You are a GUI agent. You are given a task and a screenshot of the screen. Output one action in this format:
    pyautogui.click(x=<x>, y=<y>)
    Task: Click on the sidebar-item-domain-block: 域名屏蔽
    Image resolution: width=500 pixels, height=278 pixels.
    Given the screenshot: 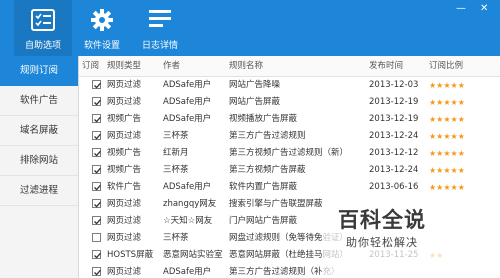 What is the action you would take?
    pyautogui.click(x=39, y=131)
    